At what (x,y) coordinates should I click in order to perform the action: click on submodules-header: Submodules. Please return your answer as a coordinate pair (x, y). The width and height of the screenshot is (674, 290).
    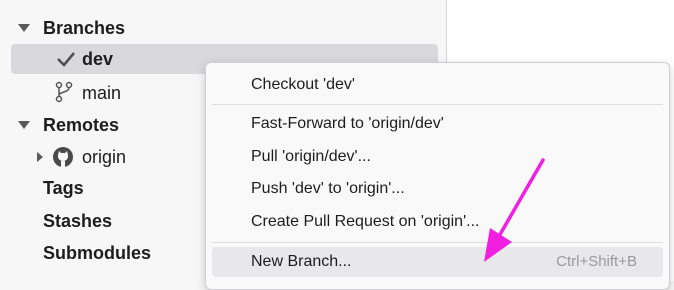
    Looking at the image, I should click on (97, 253).